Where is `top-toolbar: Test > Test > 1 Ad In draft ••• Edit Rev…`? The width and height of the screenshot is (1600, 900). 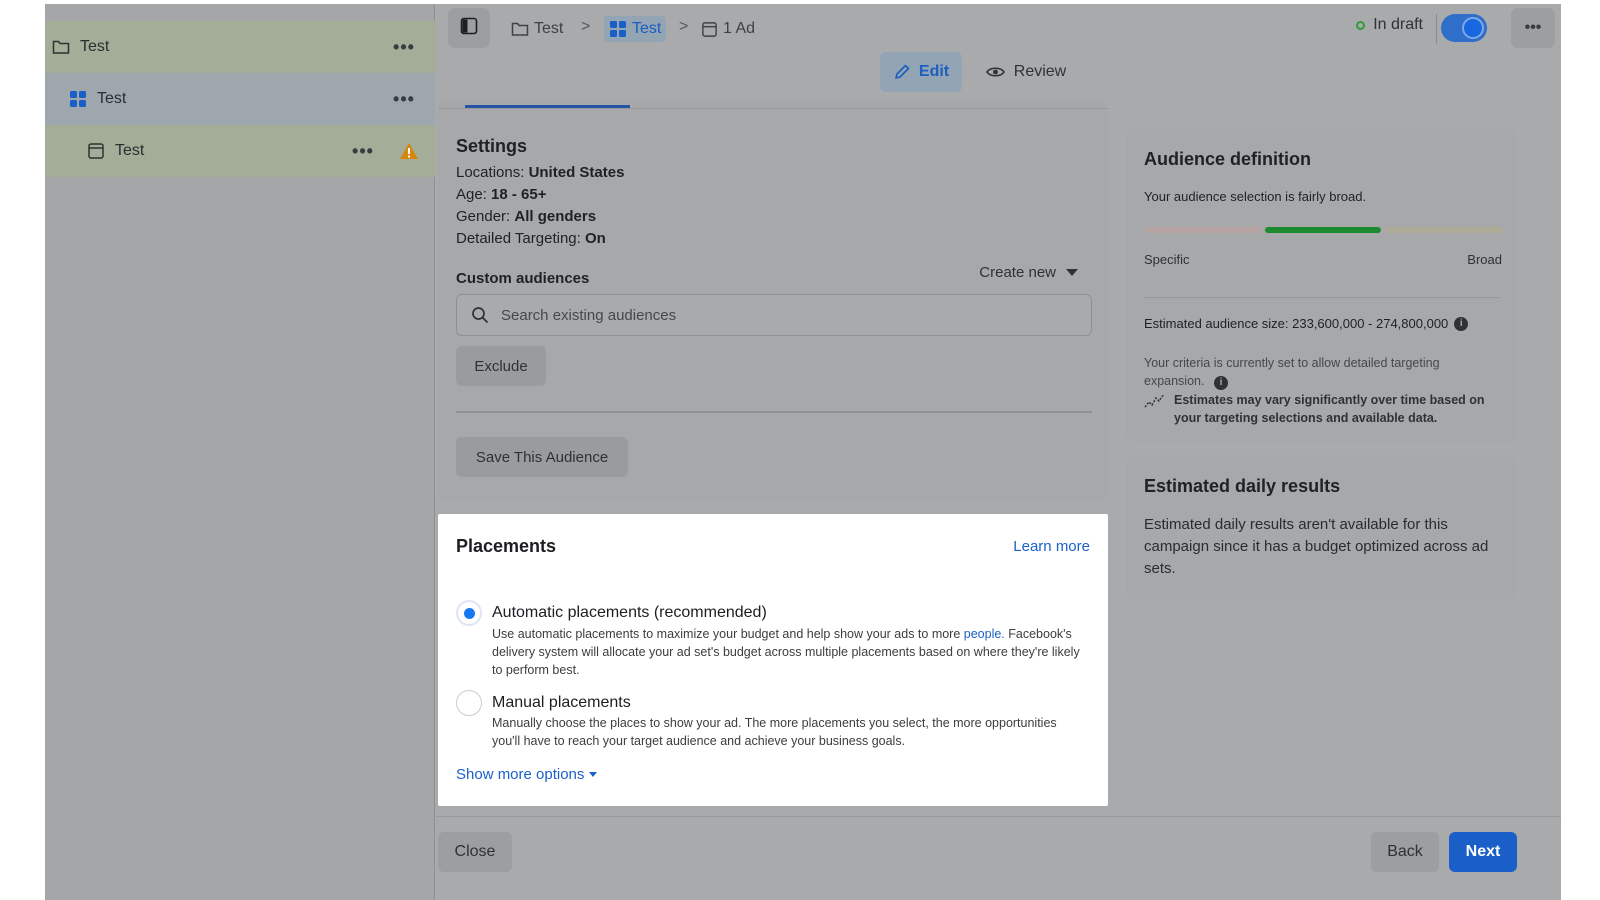
top-toolbar: Test > Test > 1 Ad In draft ••• Edit Rev… is located at coordinates (998, 52).